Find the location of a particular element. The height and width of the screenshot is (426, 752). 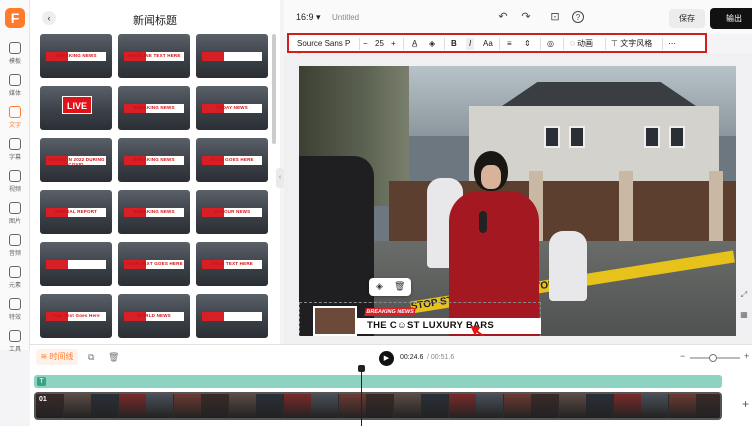

fullscreen-icon: ⤢ is located at coordinates (744, 295).